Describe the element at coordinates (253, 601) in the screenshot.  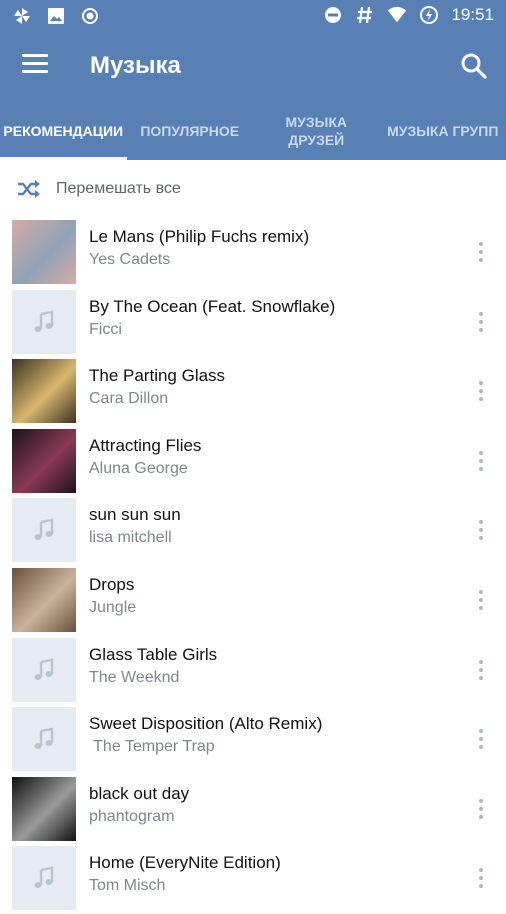
I see `track-row: Drops Jungle` at that location.